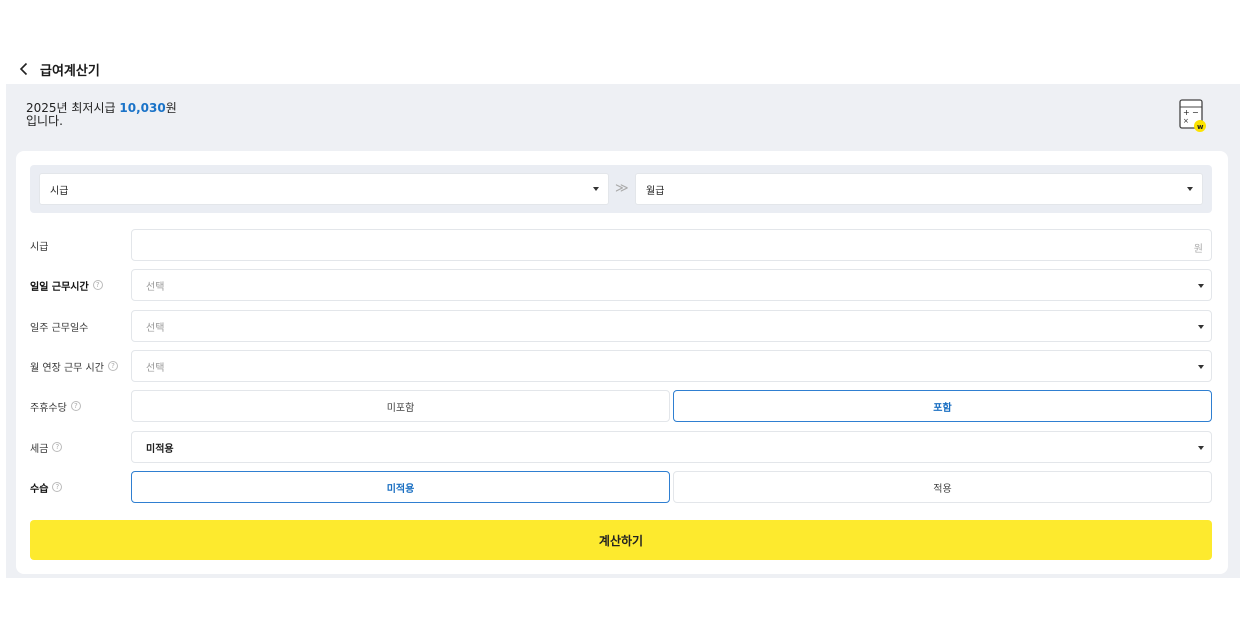  I want to click on hourly-label: 시급, so click(39, 245).